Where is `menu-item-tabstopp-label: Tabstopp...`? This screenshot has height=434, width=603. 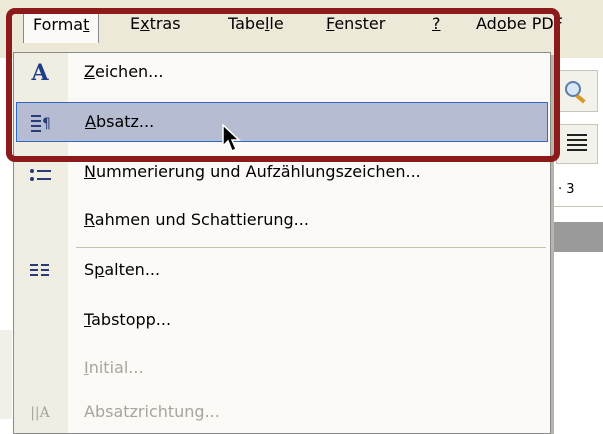
menu-item-tabstopp-label: Tabstopp... is located at coordinates (128, 319).